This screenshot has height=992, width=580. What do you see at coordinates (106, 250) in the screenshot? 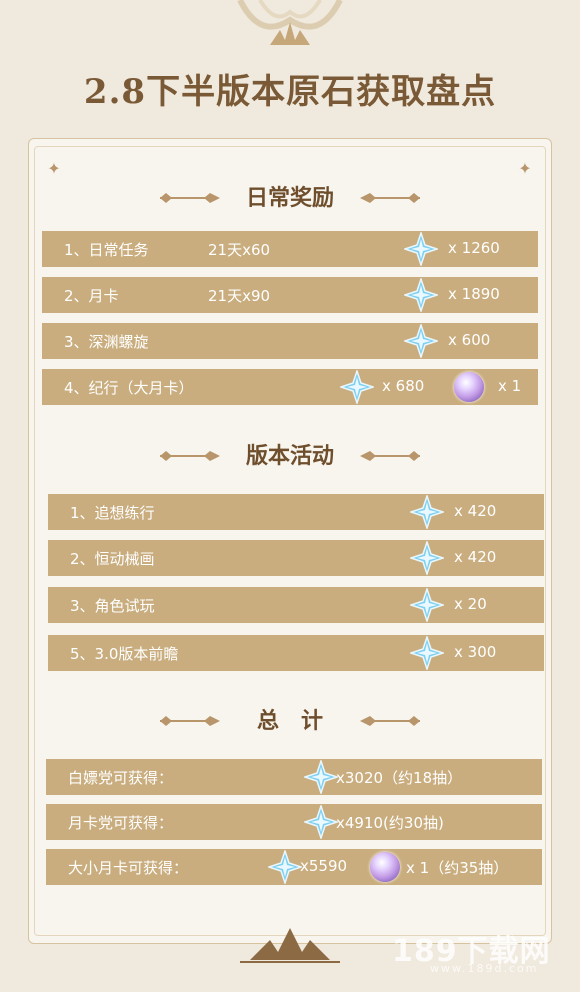
I see `row-label: 1、日常任务` at bounding box center [106, 250].